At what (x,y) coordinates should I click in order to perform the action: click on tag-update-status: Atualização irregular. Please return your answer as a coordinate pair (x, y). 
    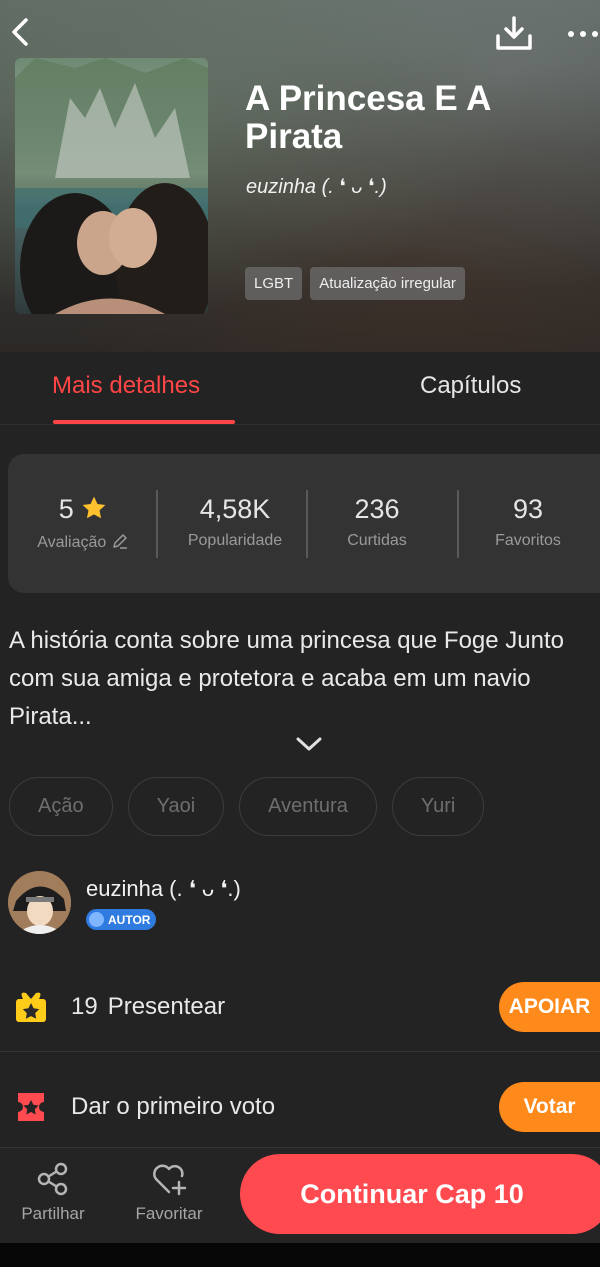
    Looking at the image, I should click on (387, 283).